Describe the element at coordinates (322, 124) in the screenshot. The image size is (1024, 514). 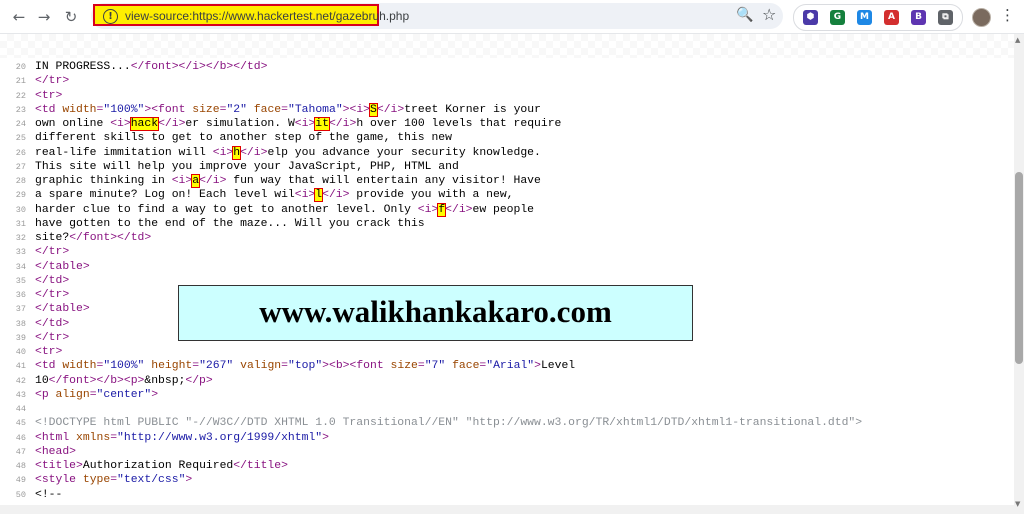
I see `highlighted-letter: it` at that location.